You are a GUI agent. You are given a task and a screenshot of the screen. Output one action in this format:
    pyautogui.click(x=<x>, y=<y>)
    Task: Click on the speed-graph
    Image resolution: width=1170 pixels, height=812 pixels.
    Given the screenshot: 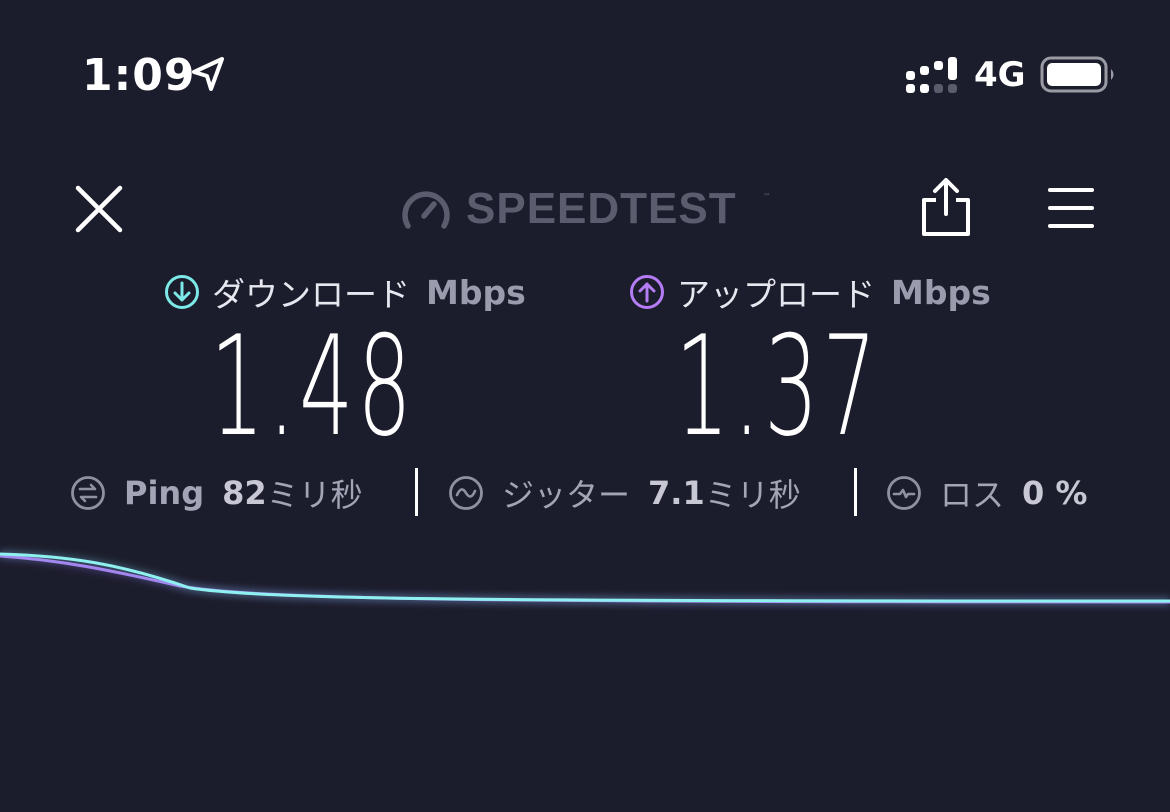 What is the action you would take?
    pyautogui.click(x=585, y=578)
    